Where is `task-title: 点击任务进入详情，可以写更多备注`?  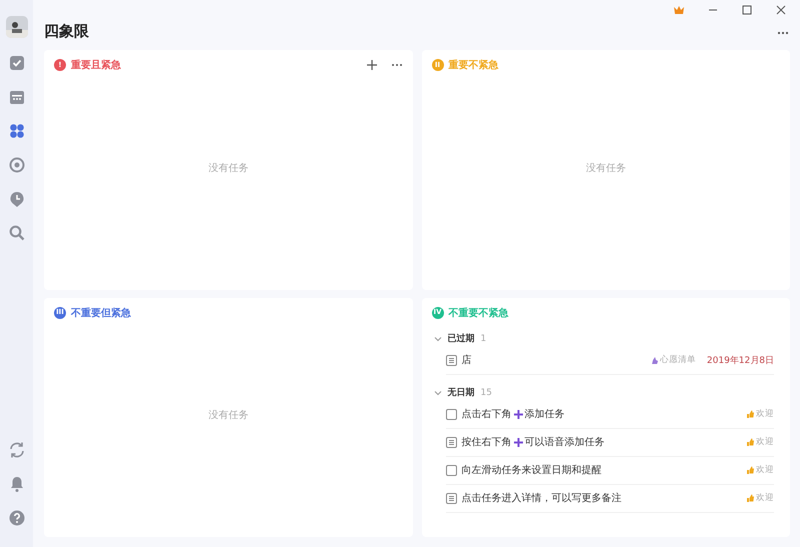 task-title: 点击任务进入详情，可以写更多备注 is located at coordinates (542, 498).